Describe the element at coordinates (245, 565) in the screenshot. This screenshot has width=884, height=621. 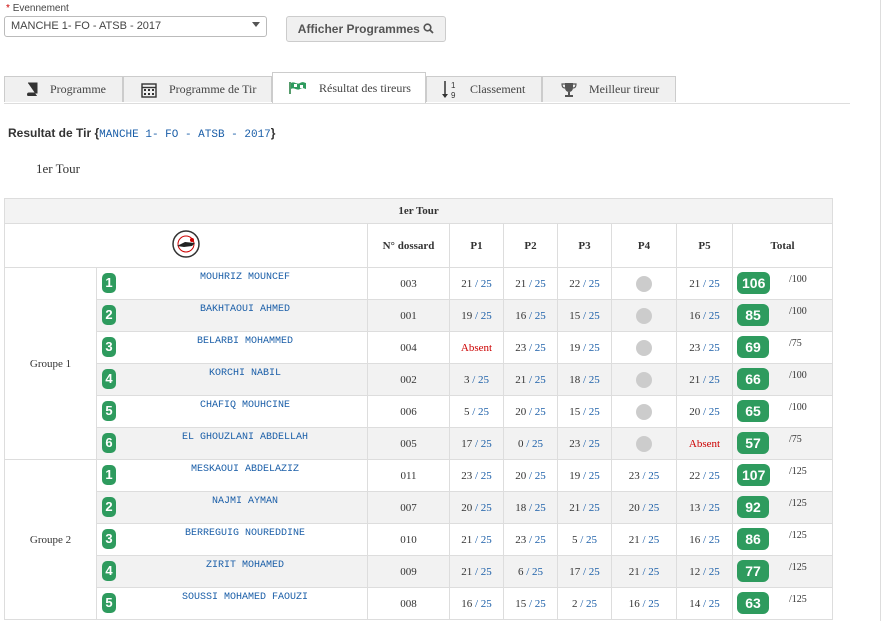
I see `shooter-name: ZIRIT MOHAMED` at that location.